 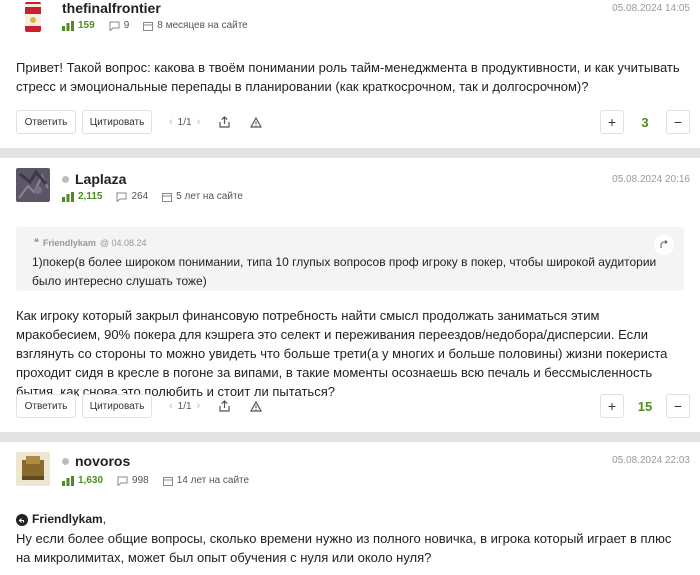 I want to click on on-site-duration: 14 лет на сайте, so click(x=213, y=480).